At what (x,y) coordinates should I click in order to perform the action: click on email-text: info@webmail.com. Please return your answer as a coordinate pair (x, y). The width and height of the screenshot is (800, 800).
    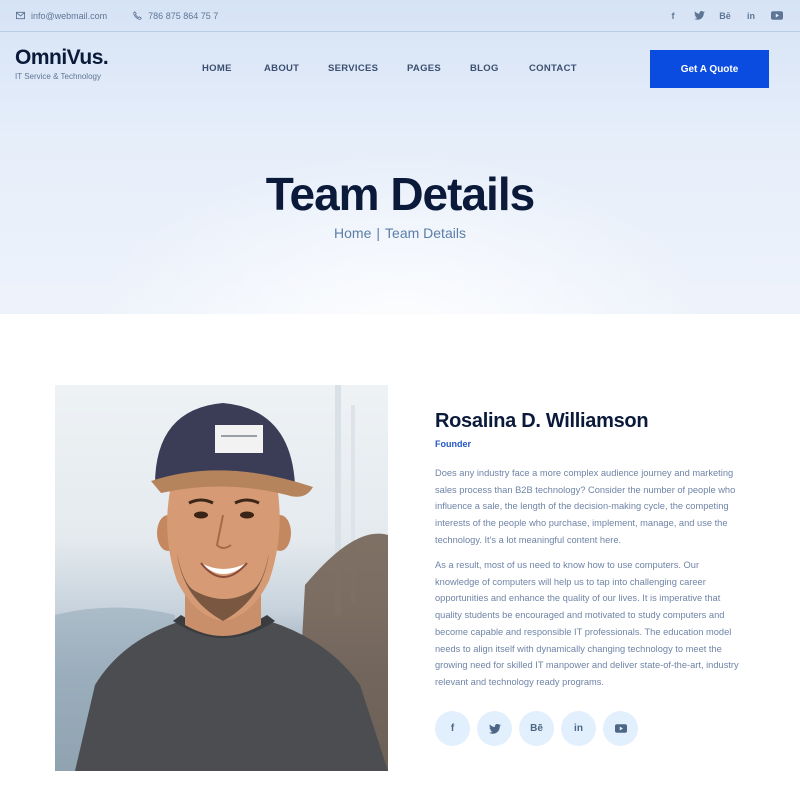
    Looking at the image, I should click on (69, 15).